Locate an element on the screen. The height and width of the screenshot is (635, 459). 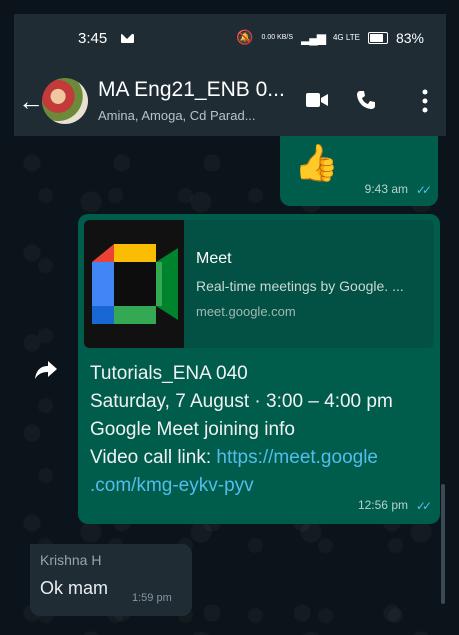
phone-icon is located at coordinates (366, 100).